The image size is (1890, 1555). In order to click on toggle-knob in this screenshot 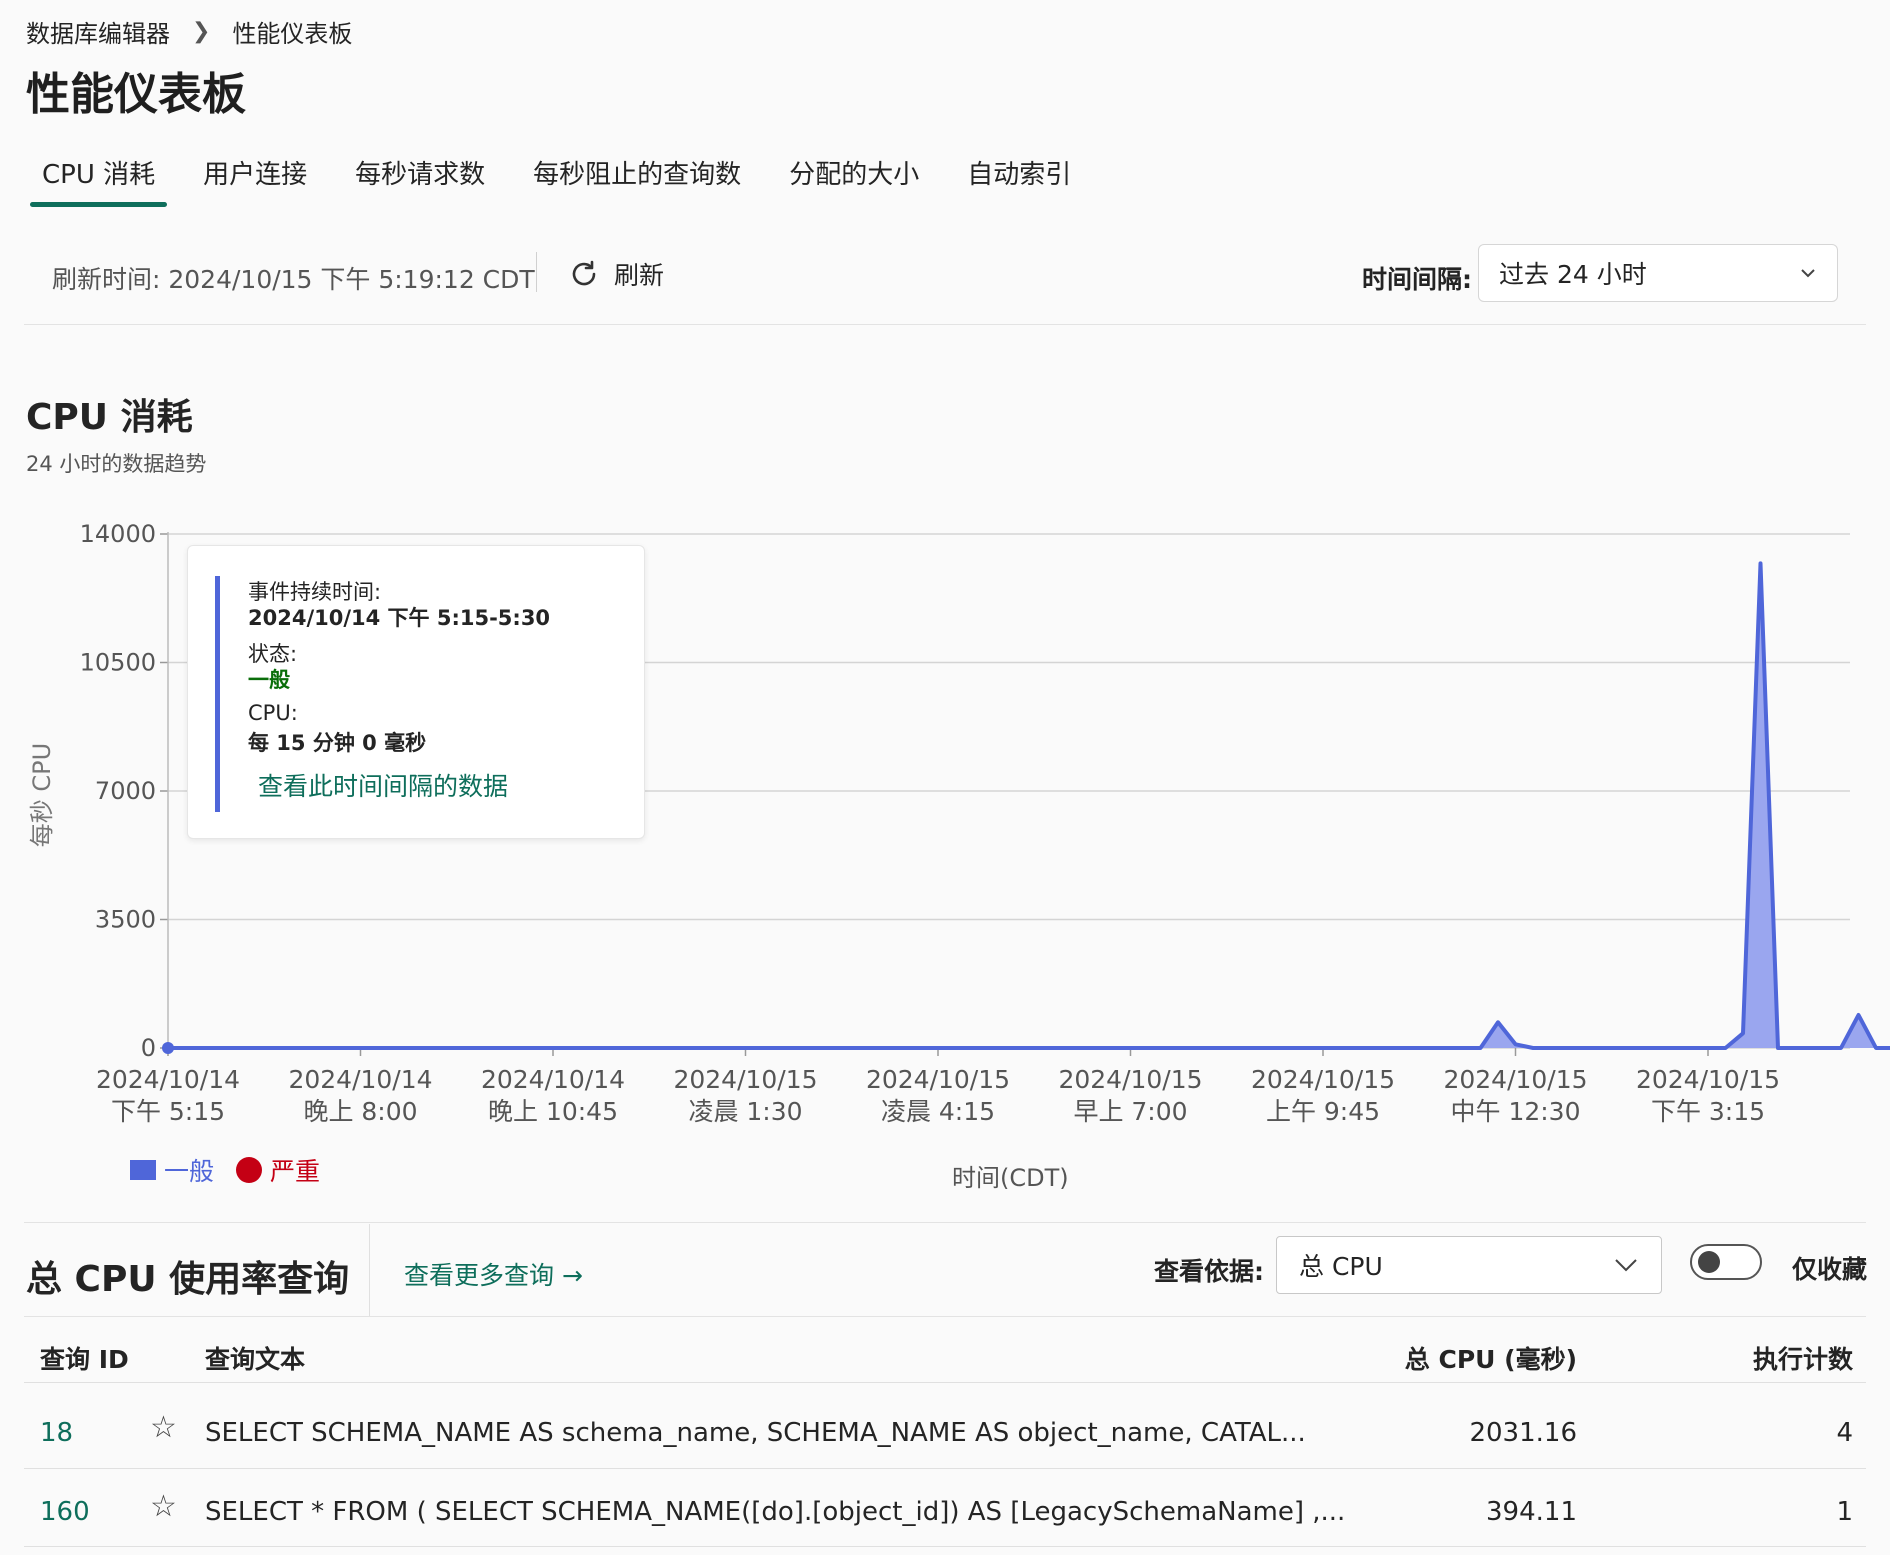, I will do `click(1709, 1262)`.